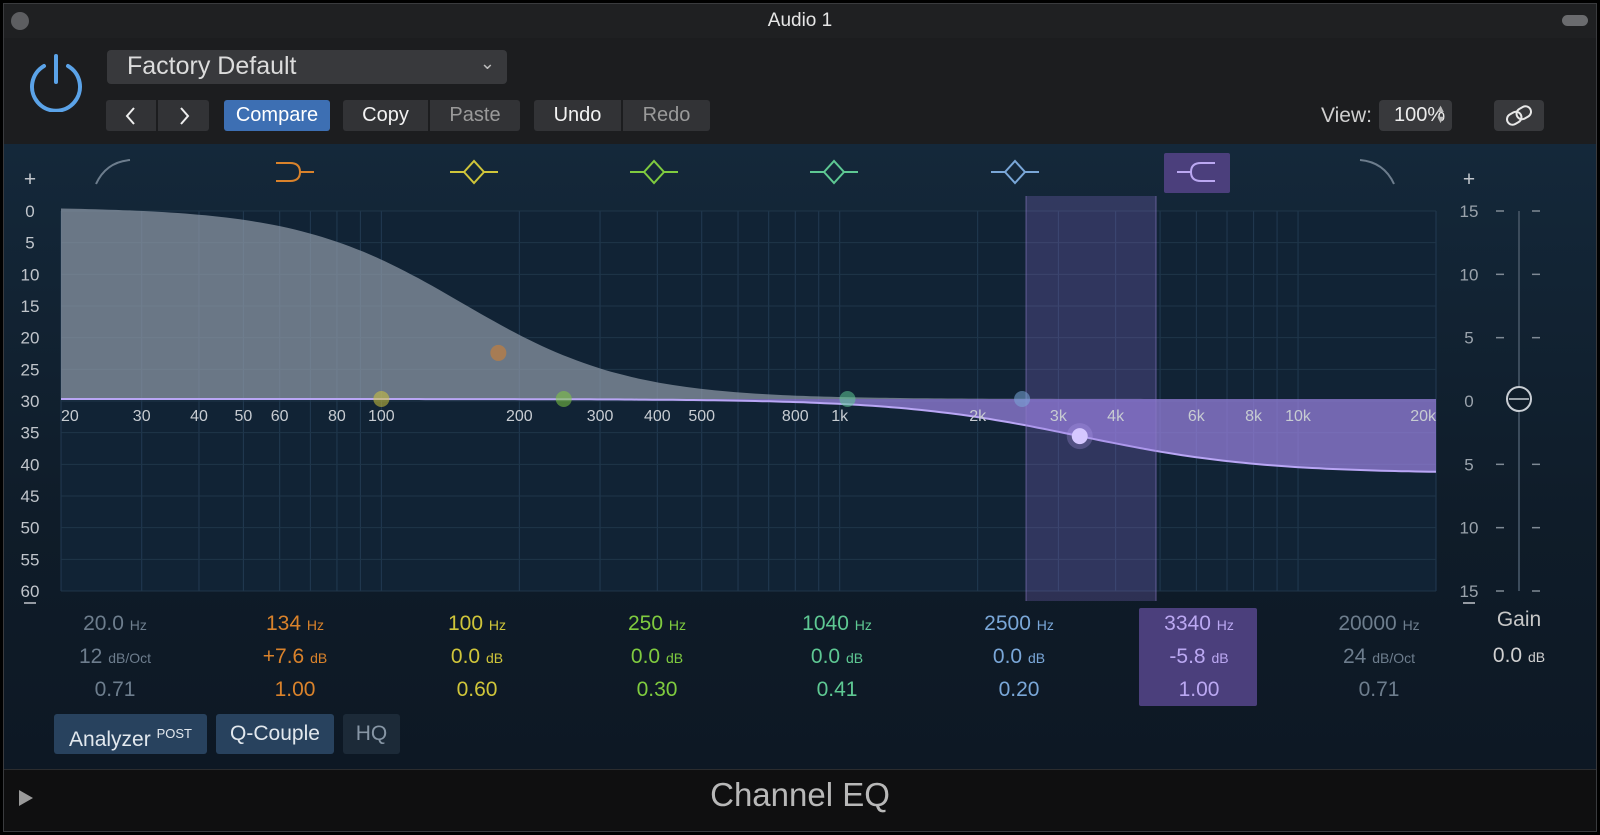 This screenshot has height=835, width=1600. I want to click on band-frequency: 20.0 Hz, so click(115, 624).